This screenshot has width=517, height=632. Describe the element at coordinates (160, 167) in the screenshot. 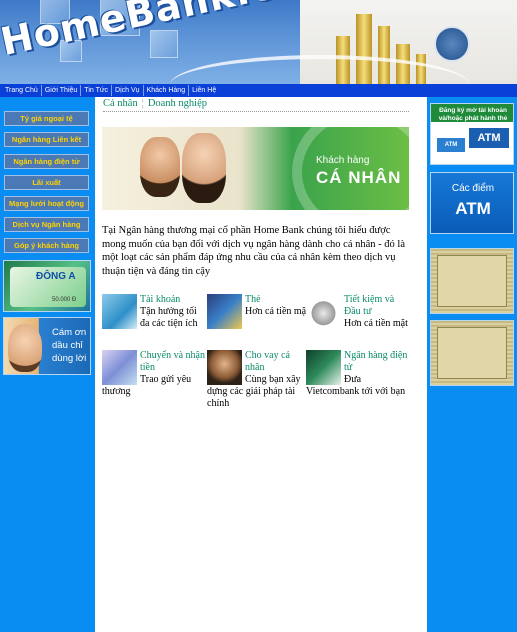

I see `hero-photo-child` at that location.